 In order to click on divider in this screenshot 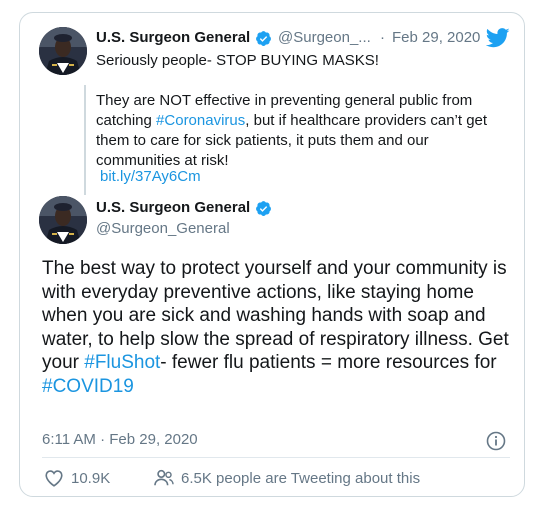, I will do `click(276, 457)`.